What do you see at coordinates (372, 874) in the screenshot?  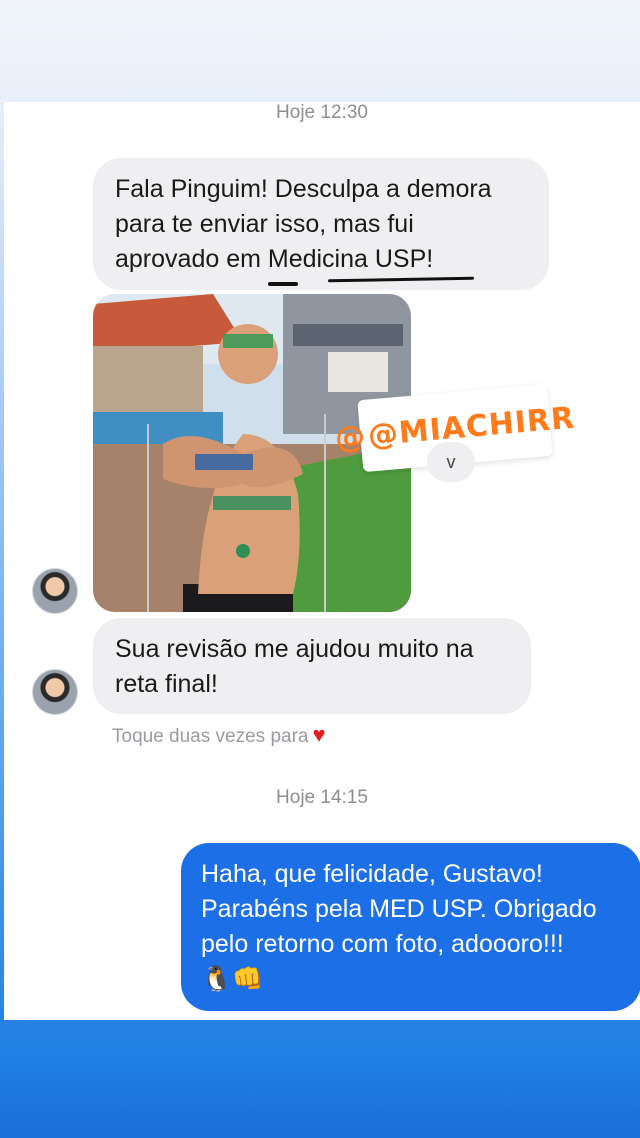 I see `message-line: Haha, que felicidade, Gustavo!` at bounding box center [372, 874].